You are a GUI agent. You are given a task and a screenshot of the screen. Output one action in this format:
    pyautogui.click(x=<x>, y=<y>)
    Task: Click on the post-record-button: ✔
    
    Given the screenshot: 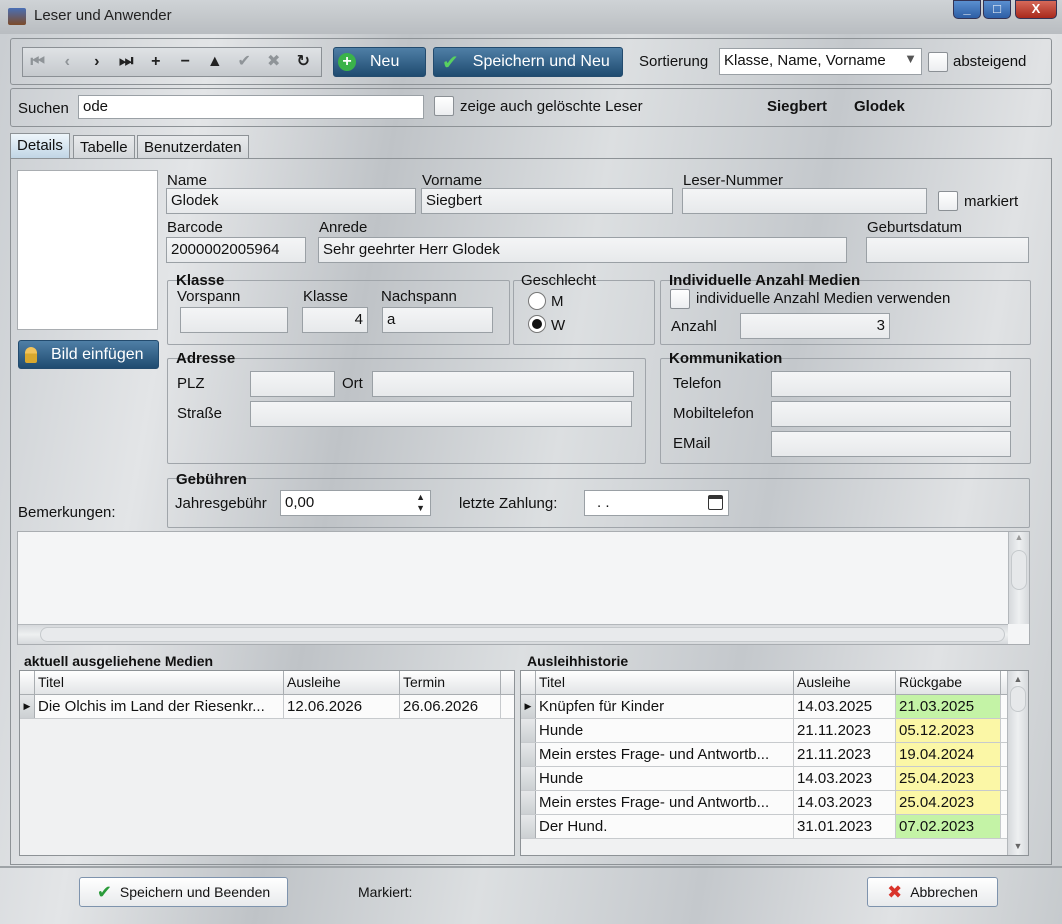 What is the action you would take?
    pyautogui.click(x=245, y=62)
    